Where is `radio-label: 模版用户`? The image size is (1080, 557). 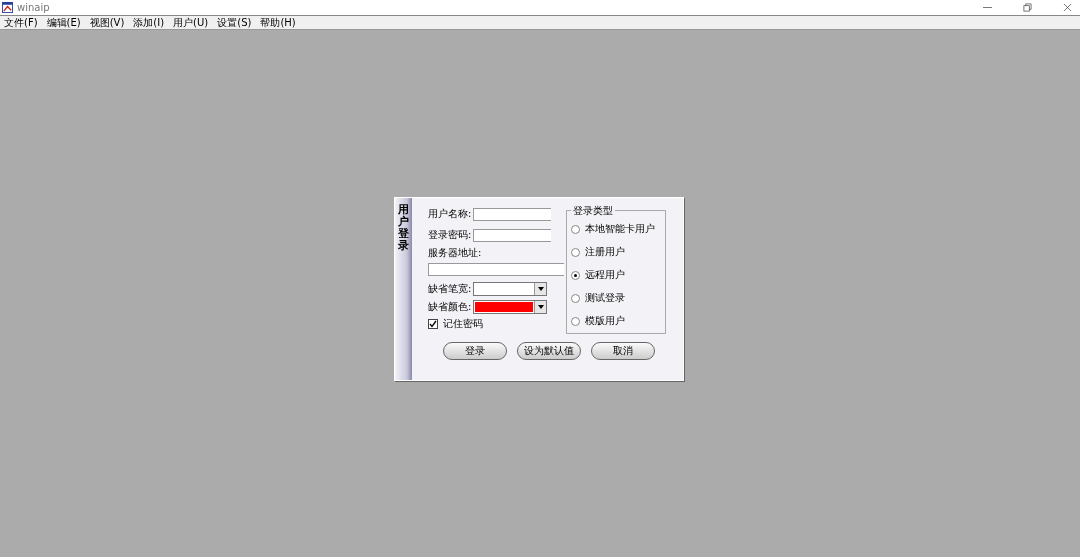
radio-label: 模版用户 is located at coordinates (605, 321).